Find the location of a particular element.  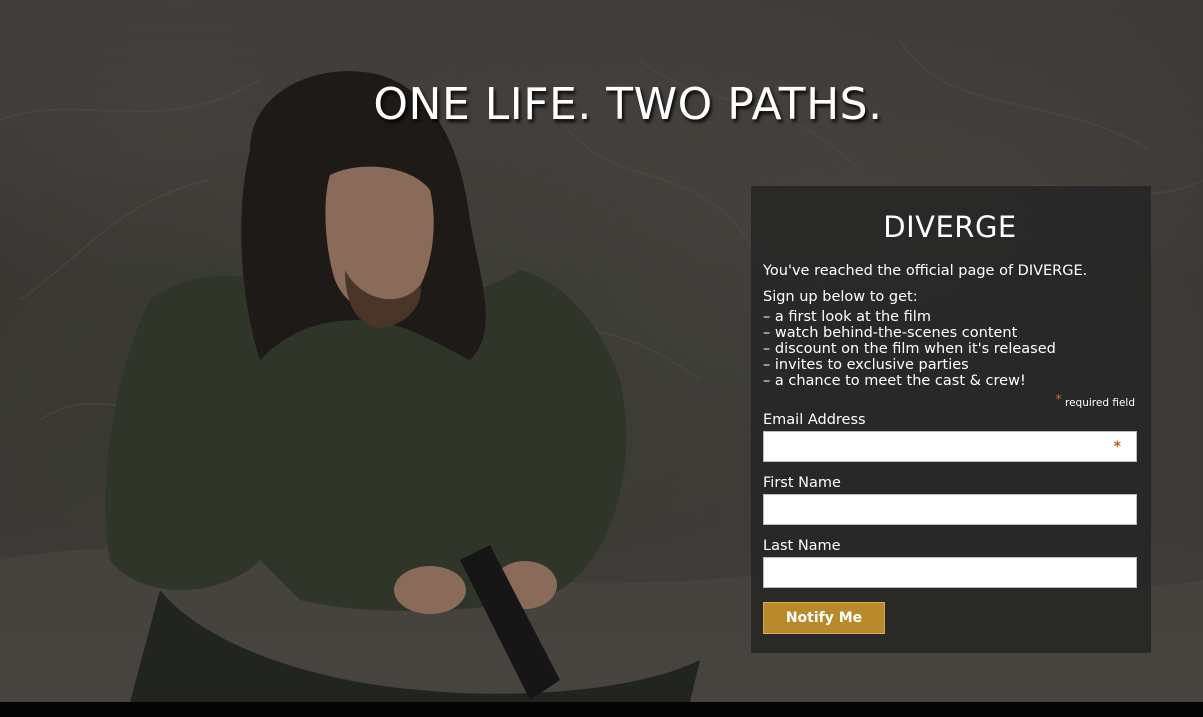

required-asterisk: * is located at coordinates (1058, 399).